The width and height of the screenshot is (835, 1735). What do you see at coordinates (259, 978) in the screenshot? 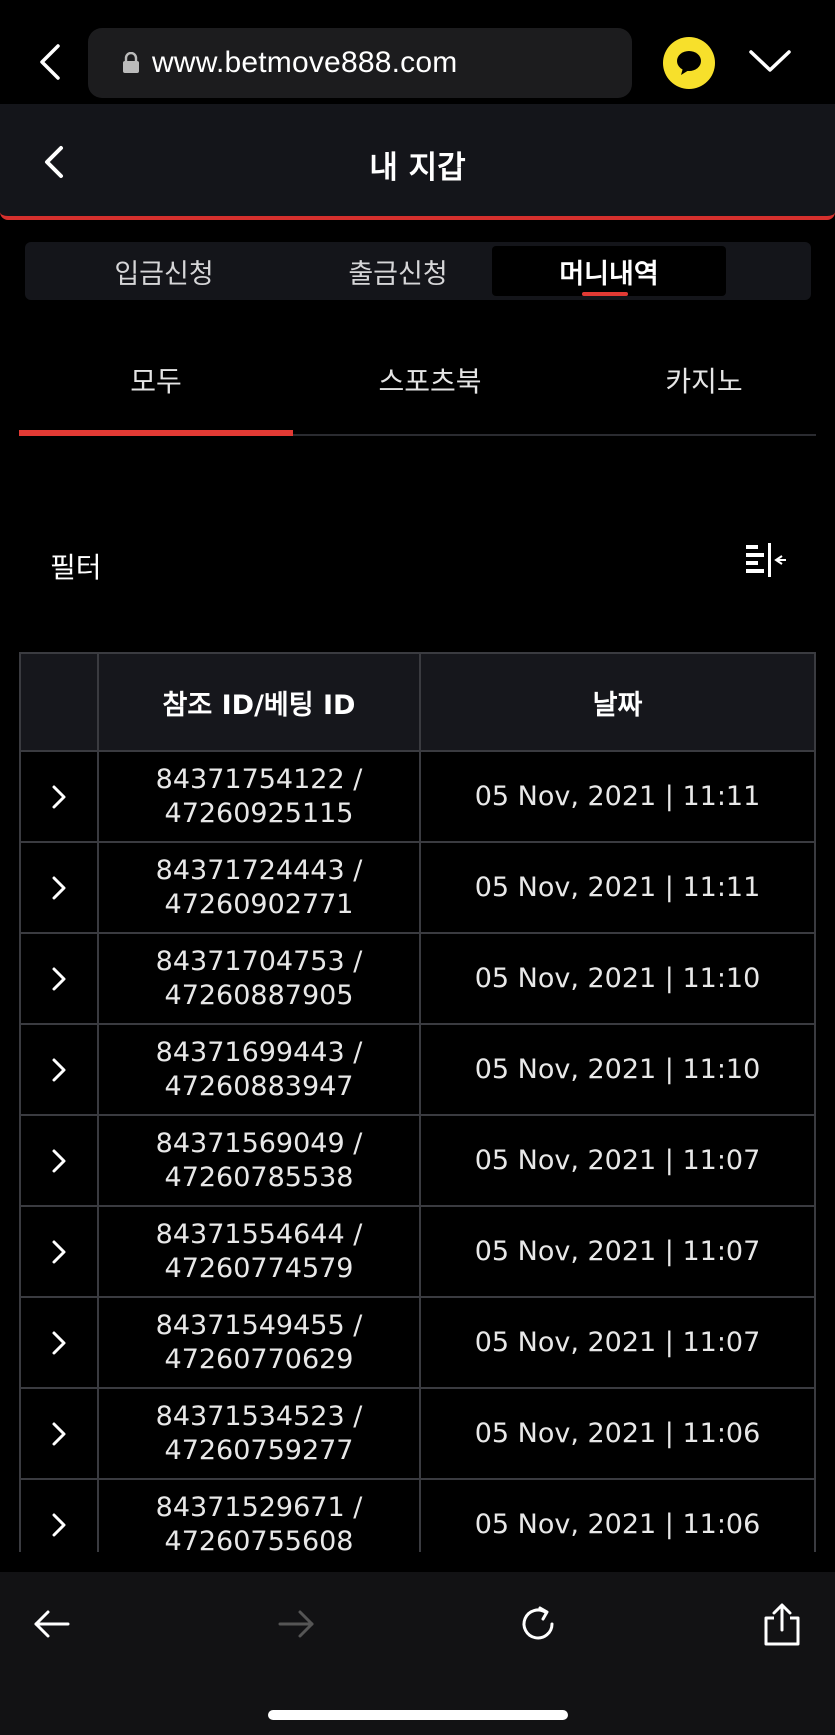
I see `ref-bet-id-cell: 84371704753 /47260887905` at bounding box center [259, 978].